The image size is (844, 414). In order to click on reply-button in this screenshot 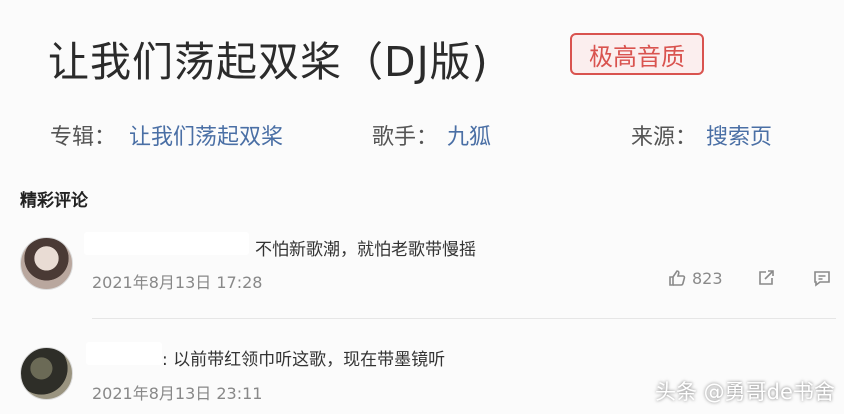, I will do `click(822, 278)`.